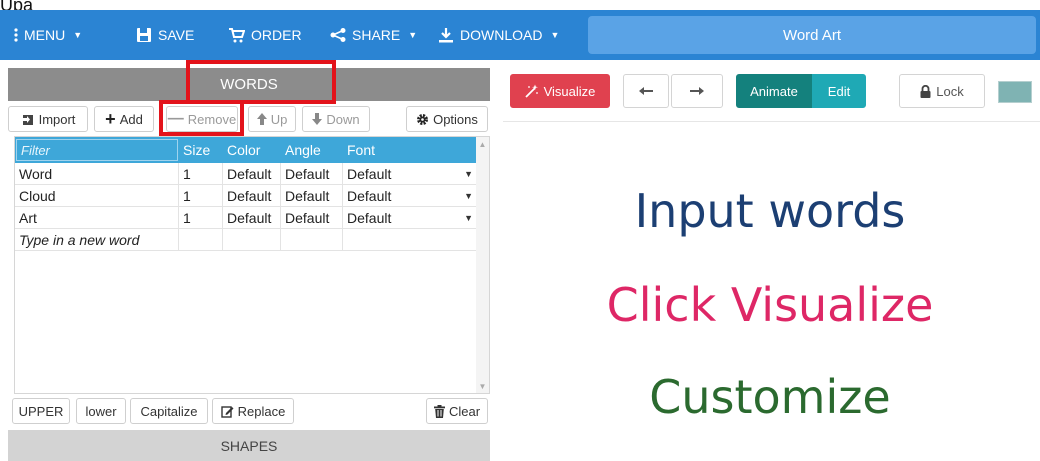  I want to click on column-header-color: Color, so click(252, 150).